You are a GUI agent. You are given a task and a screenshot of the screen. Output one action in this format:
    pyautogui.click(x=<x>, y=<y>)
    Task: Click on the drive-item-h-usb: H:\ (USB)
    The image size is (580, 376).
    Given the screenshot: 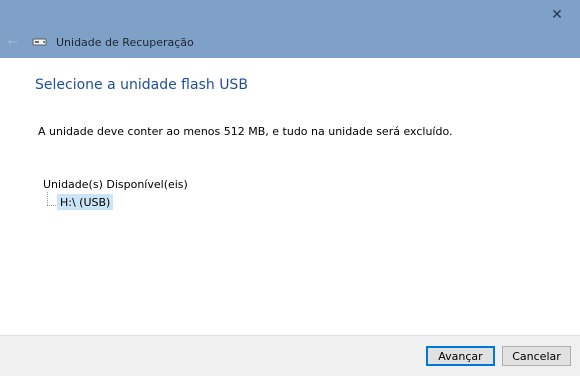 What is the action you would take?
    pyautogui.click(x=85, y=202)
    